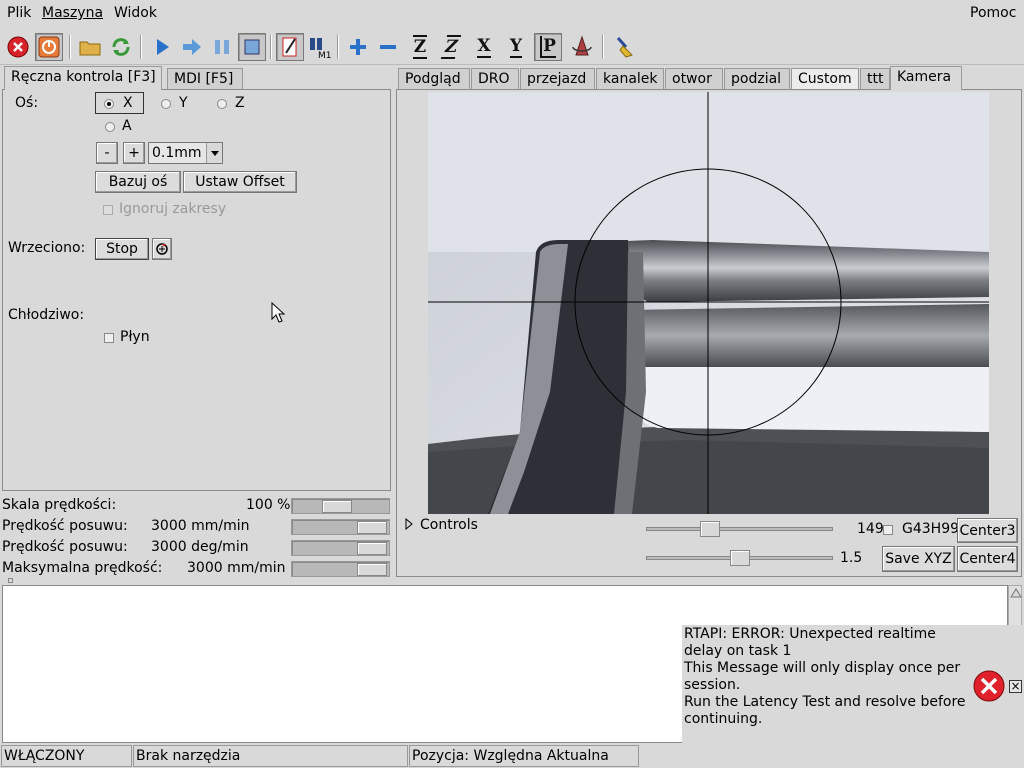 The height and width of the screenshot is (768, 1024). What do you see at coordinates (108, 210) in the screenshot?
I see `ignore-limits-checkbox` at bounding box center [108, 210].